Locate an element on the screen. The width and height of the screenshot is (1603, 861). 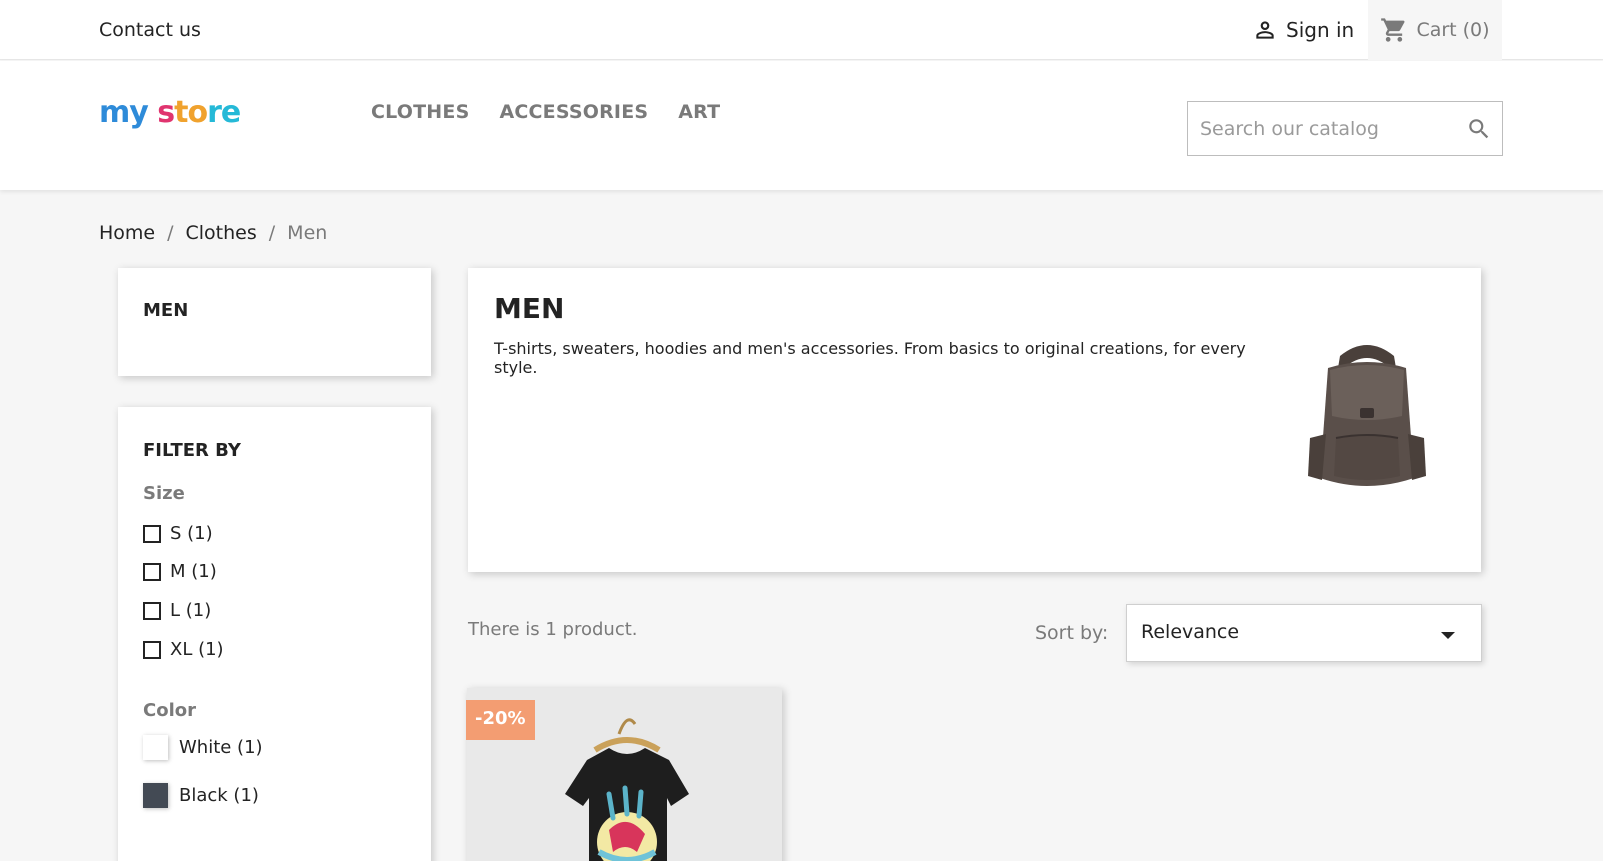
filter-option-label: S (1) is located at coordinates (191, 533).